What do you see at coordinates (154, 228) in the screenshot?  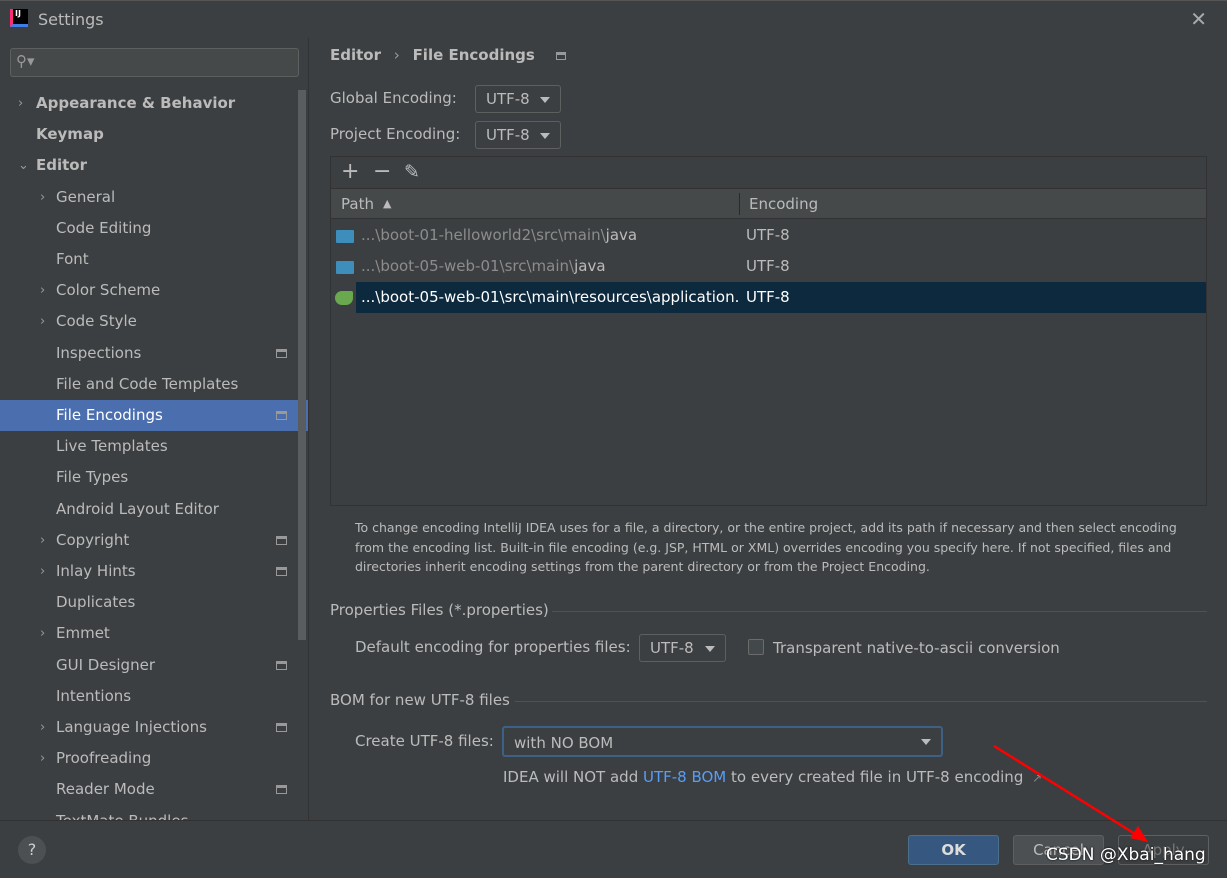 I see `sidebar-item-code-editing: Code Editing` at bounding box center [154, 228].